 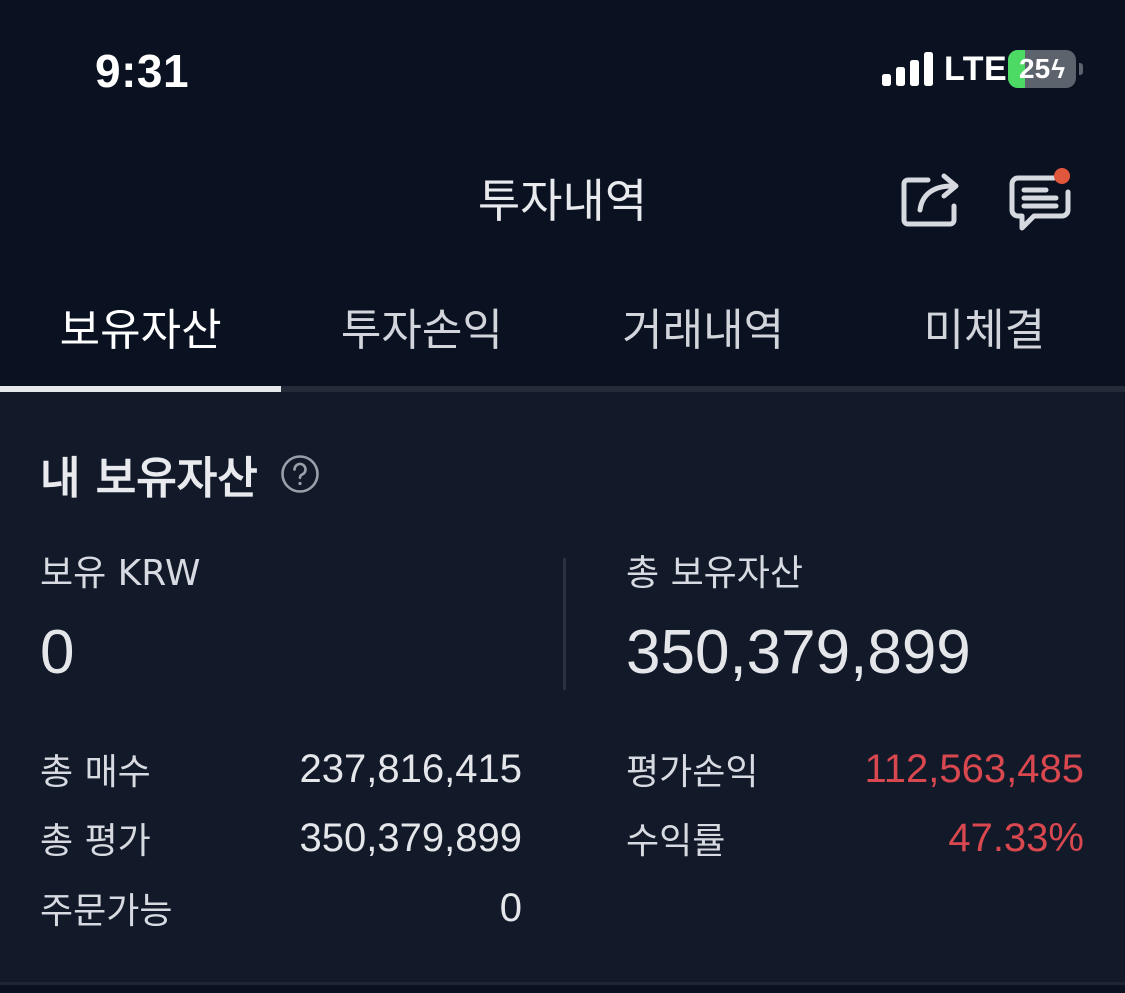 I want to click on notification-dot, so click(x=1062, y=176).